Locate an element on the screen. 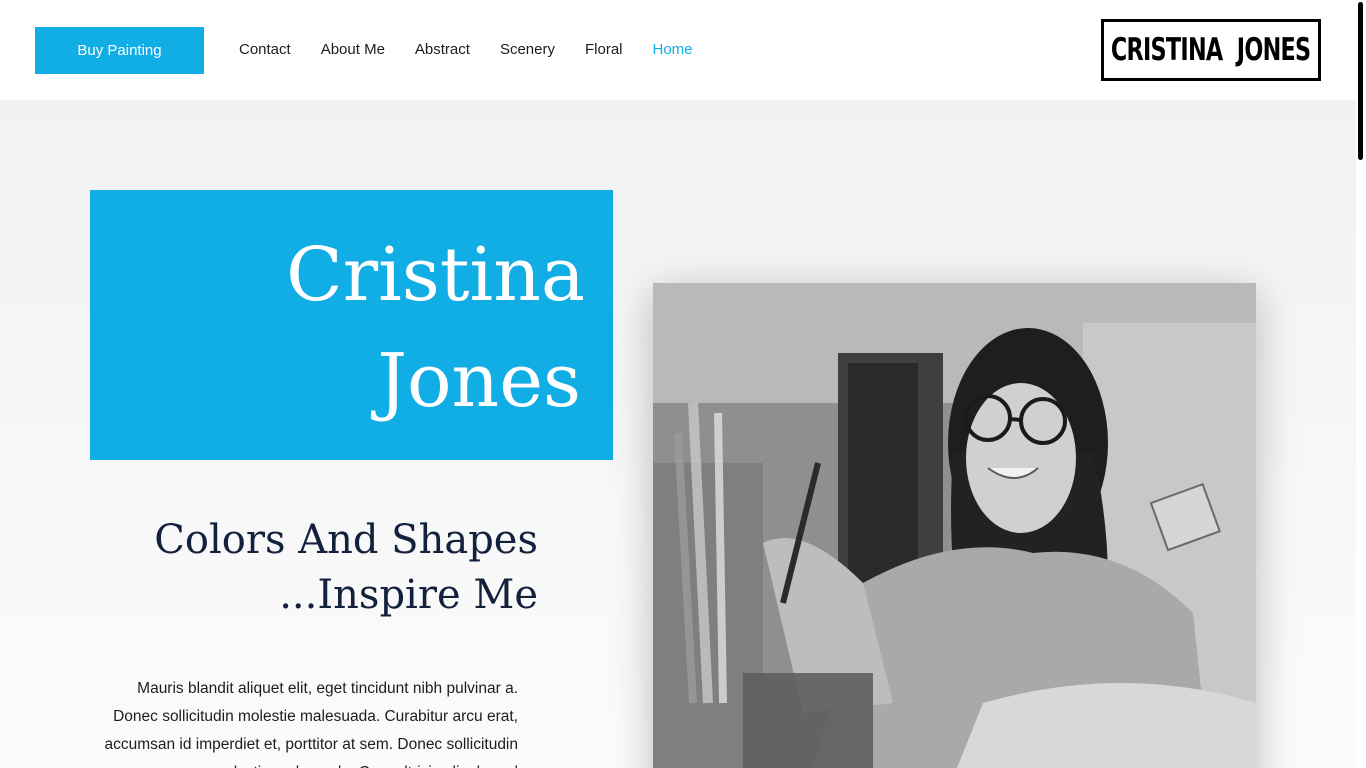  tagline-line-2: ...Inspire Me is located at coordinates (408, 595).